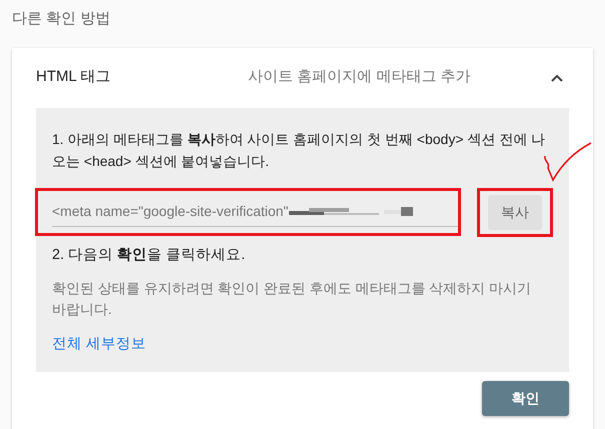 The height and width of the screenshot is (429, 605). I want to click on step-one-text: 1. 아래의 메타태그를 복사하여 사이트 홈페이지의 첫 번째 <body> 섹션 전에 나오는 <head> 섹션에 붙여넣습니다., so click(299, 150).